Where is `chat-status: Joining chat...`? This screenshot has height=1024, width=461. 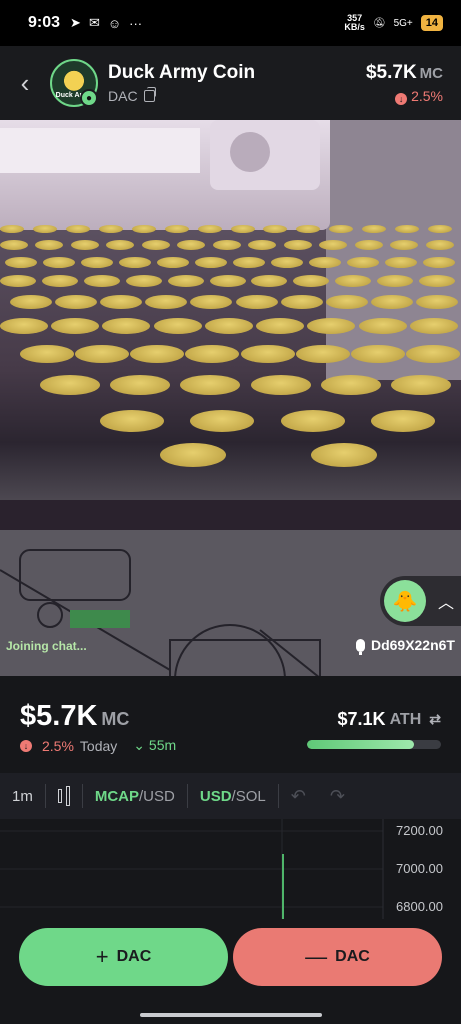 chat-status: Joining chat... is located at coordinates (46, 646).